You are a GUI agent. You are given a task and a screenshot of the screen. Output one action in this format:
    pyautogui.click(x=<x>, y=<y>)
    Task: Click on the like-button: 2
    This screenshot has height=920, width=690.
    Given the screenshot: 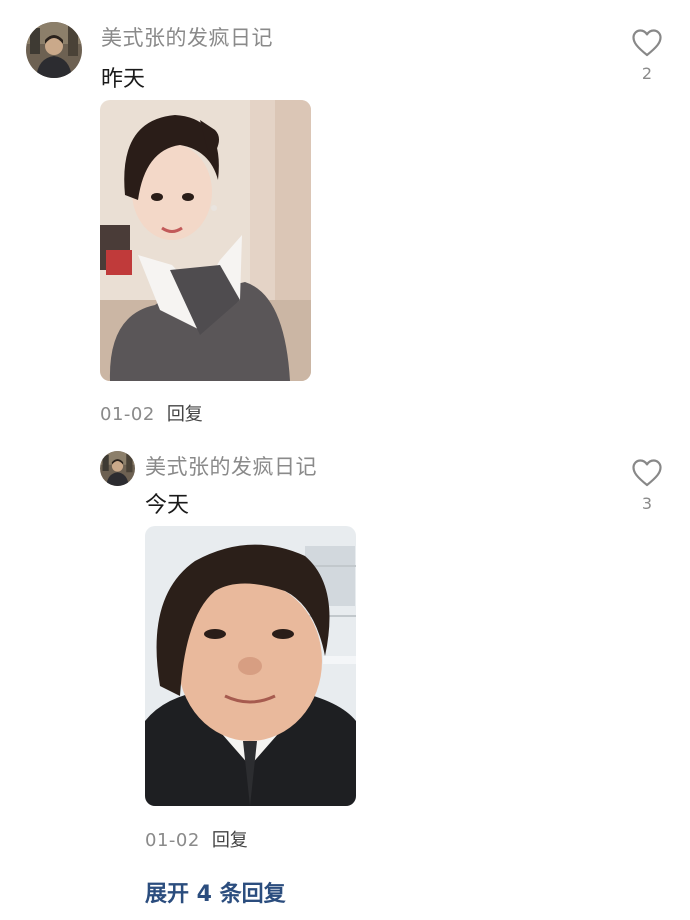 What is the action you would take?
    pyautogui.click(x=647, y=55)
    